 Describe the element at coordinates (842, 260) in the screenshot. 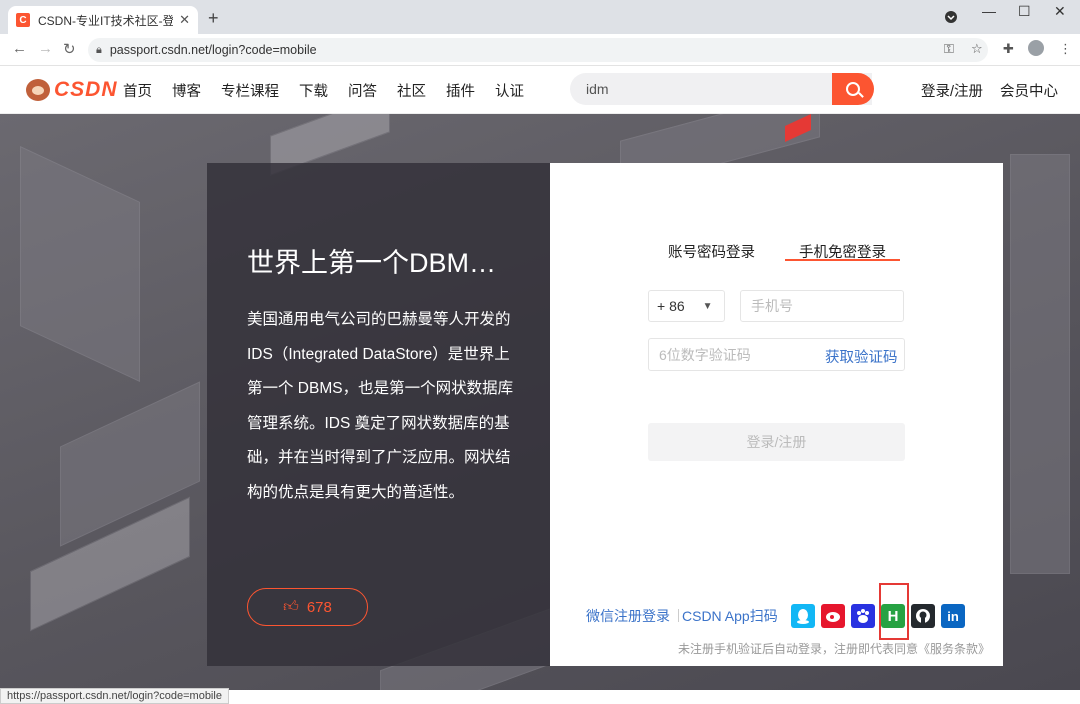

I see `active-tab-underline` at that location.